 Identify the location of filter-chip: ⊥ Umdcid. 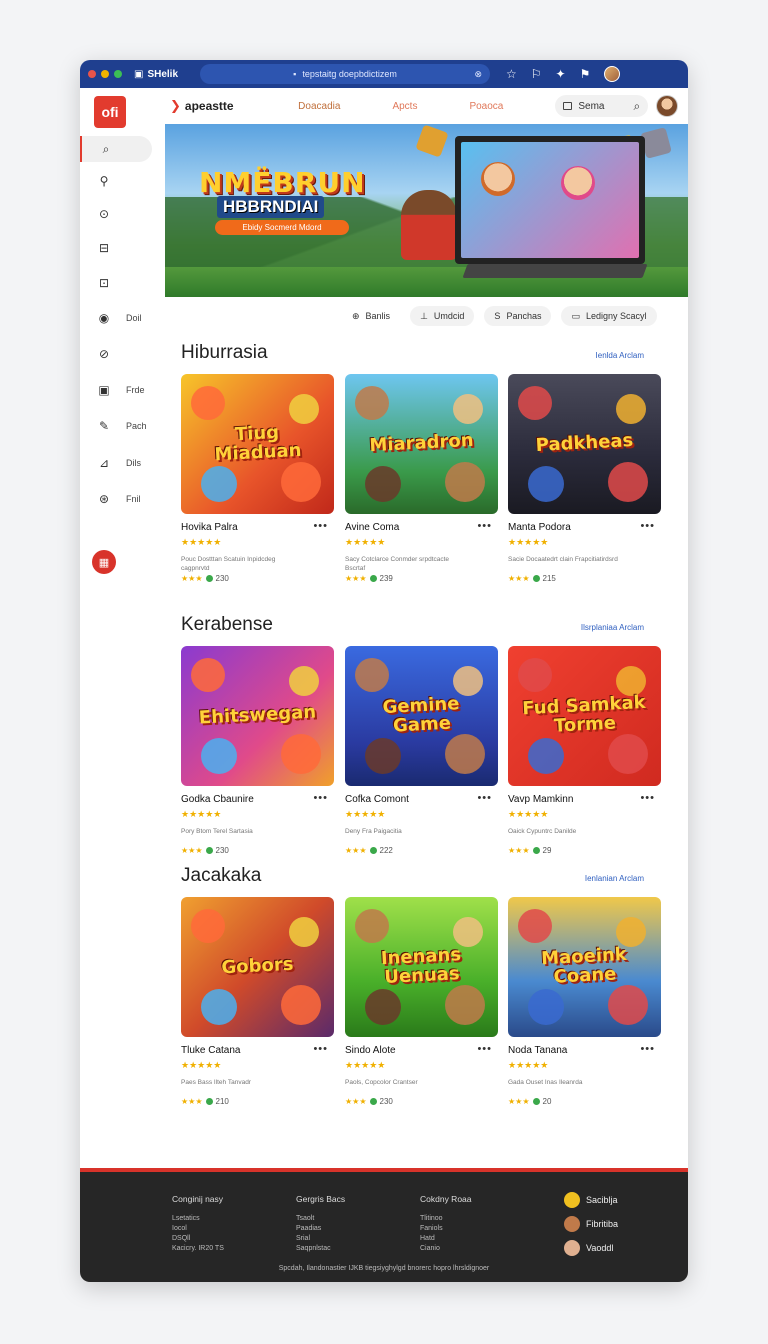
(442, 316).